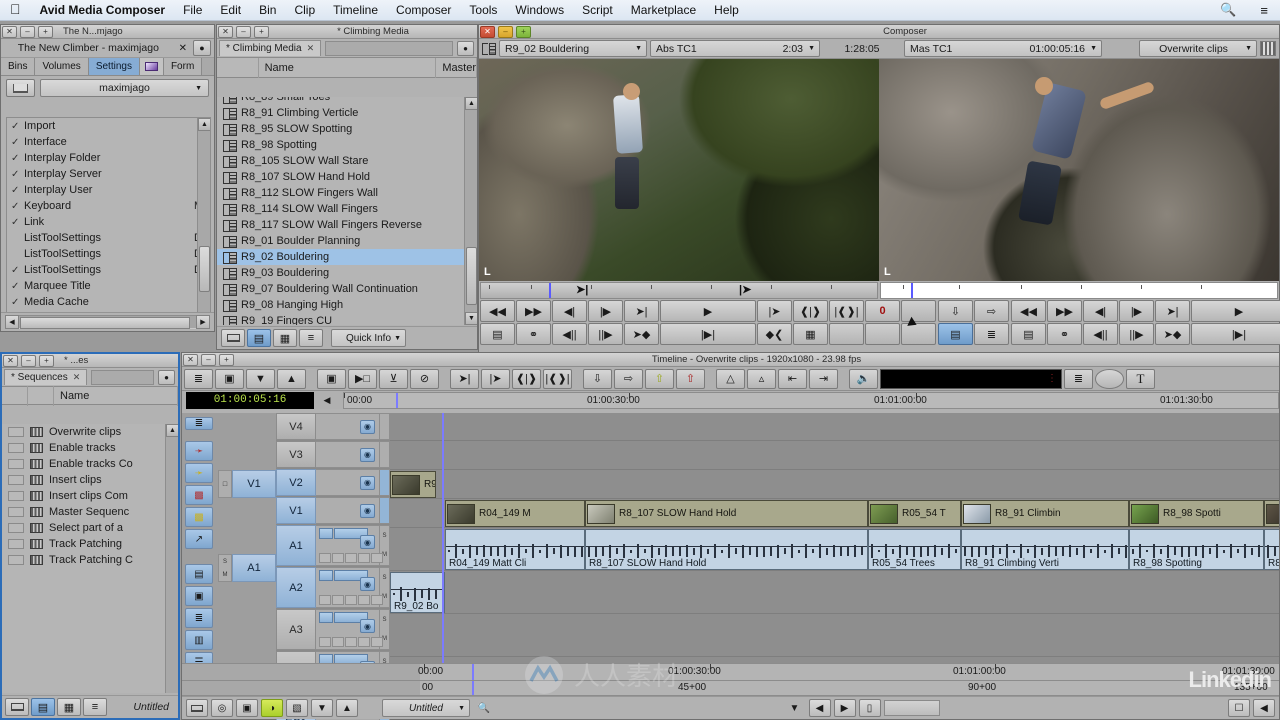 This screenshot has height=720, width=1280. Describe the element at coordinates (726, 549) in the screenshot. I see `timeline-audio-clip: R8_107 SLOW Hand Hold` at that location.